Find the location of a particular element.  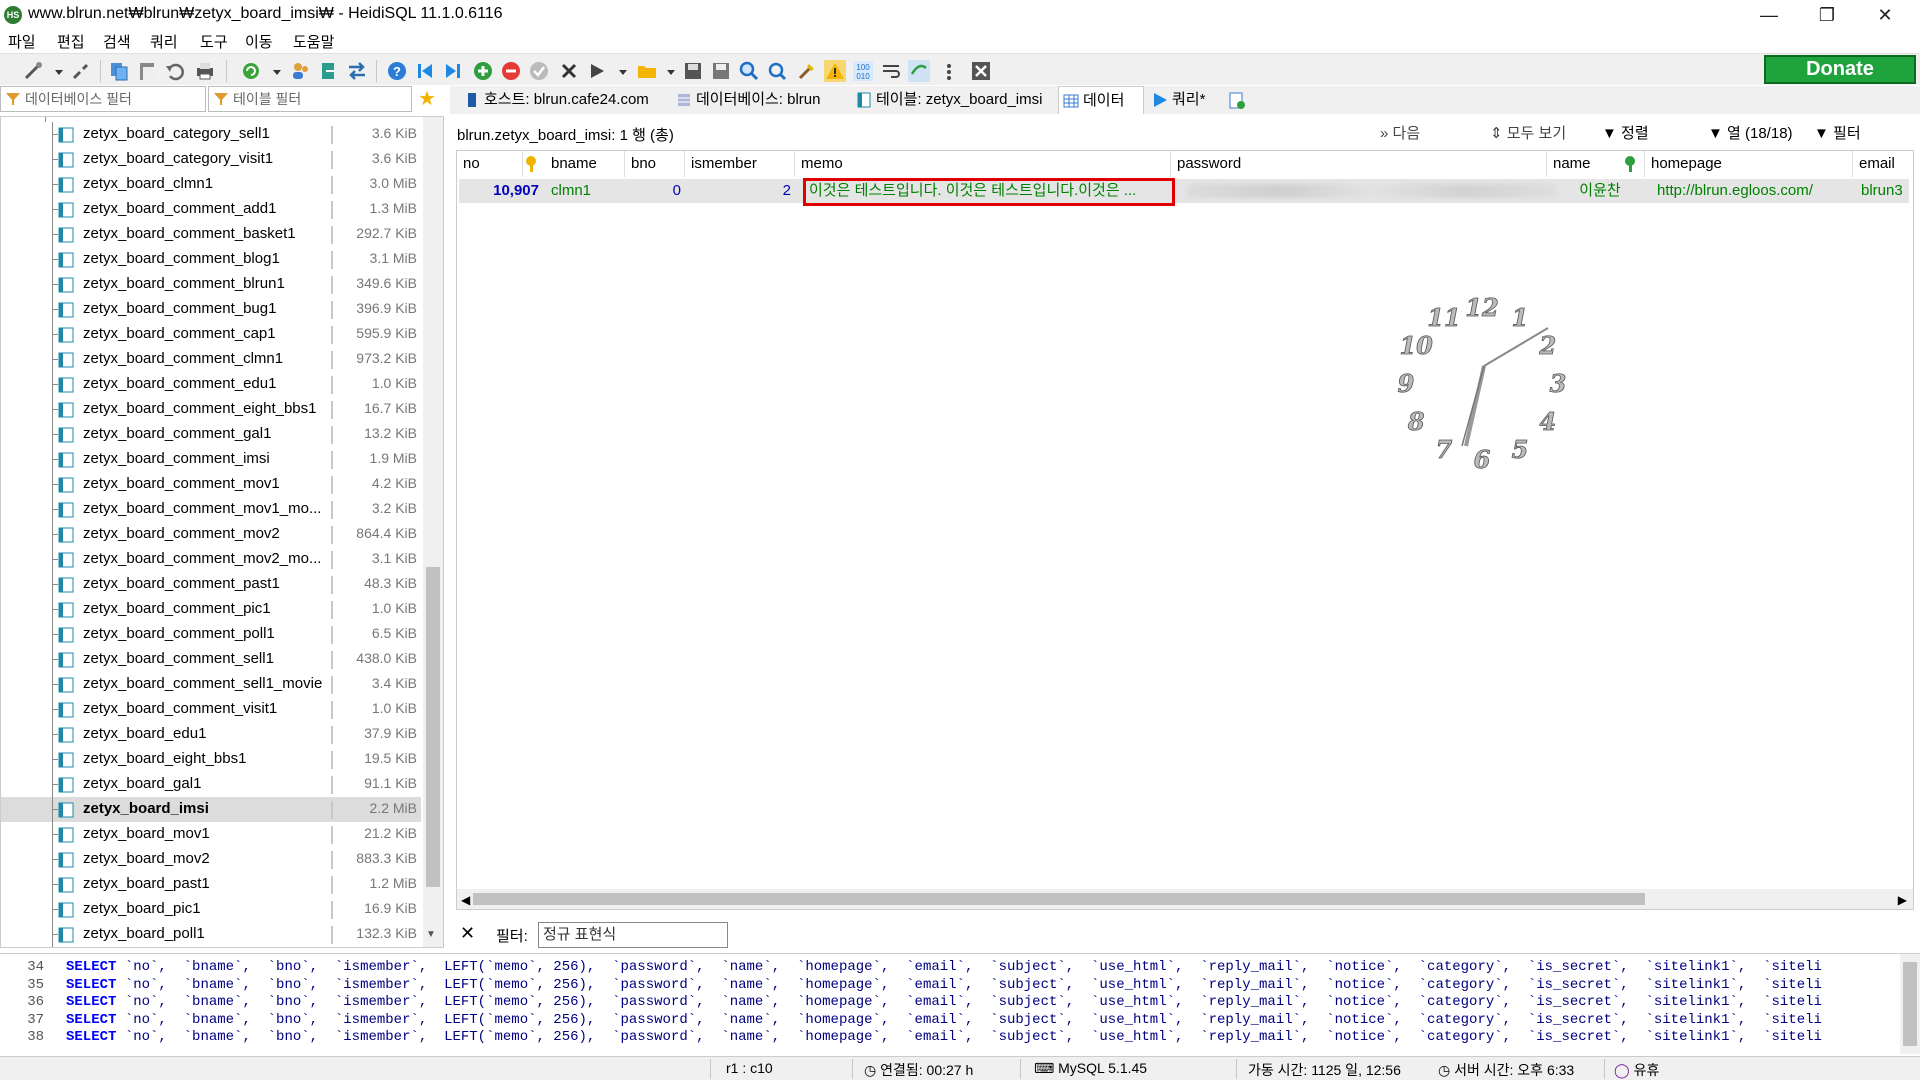

menu-query: 쿼리 is located at coordinates (164, 41).